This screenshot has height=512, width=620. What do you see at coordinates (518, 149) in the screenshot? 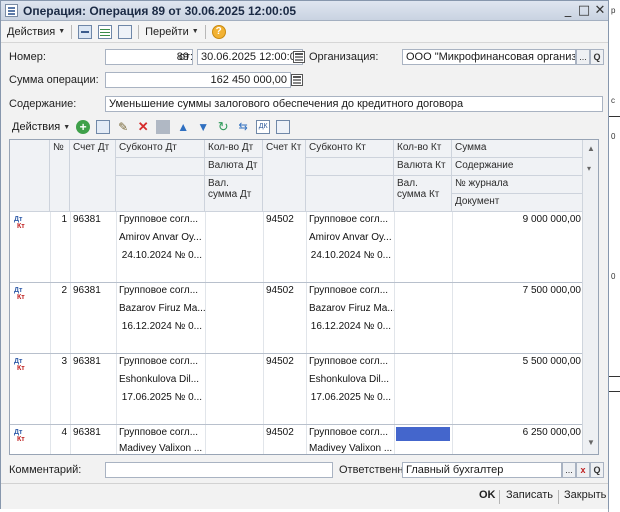
I see `header-amount: Сумма` at bounding box center [518, 149].